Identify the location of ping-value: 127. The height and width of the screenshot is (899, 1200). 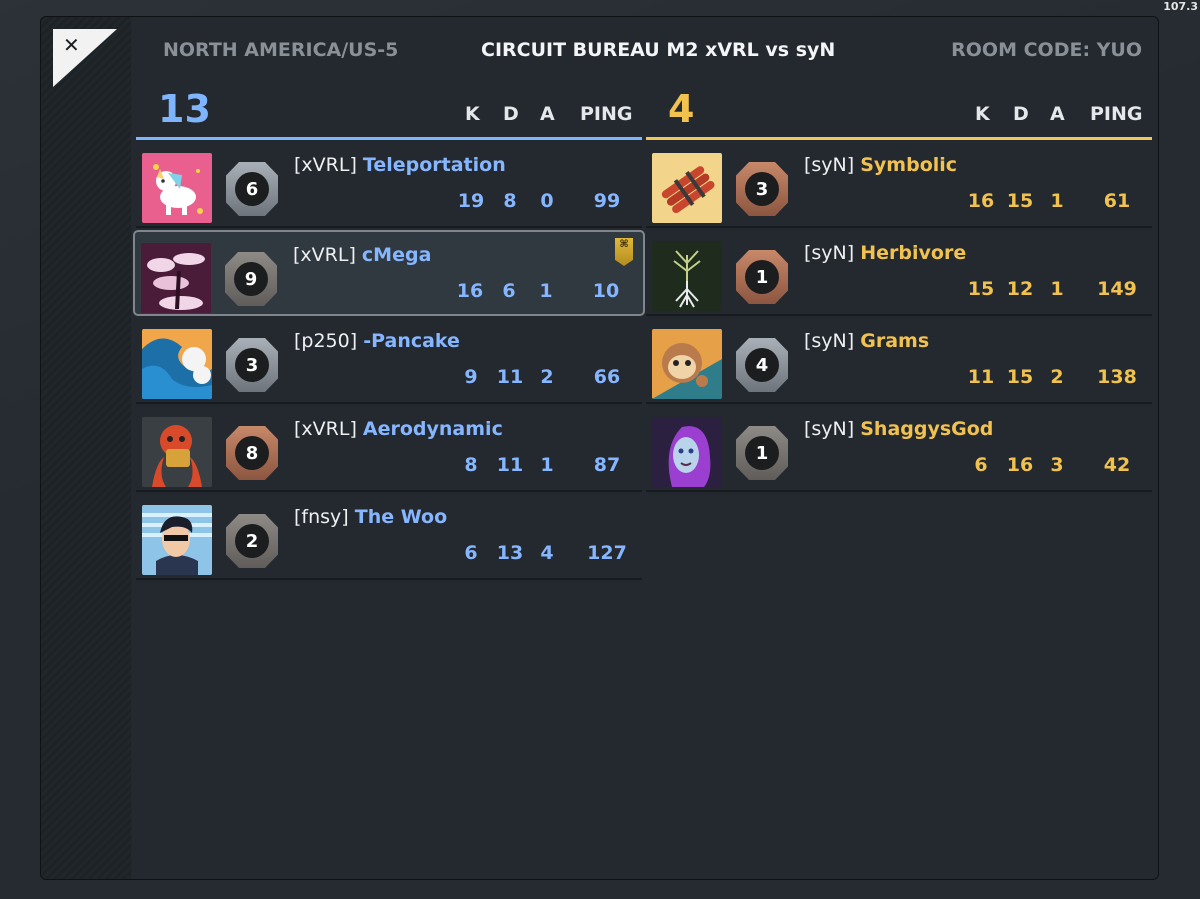
(607, 553).